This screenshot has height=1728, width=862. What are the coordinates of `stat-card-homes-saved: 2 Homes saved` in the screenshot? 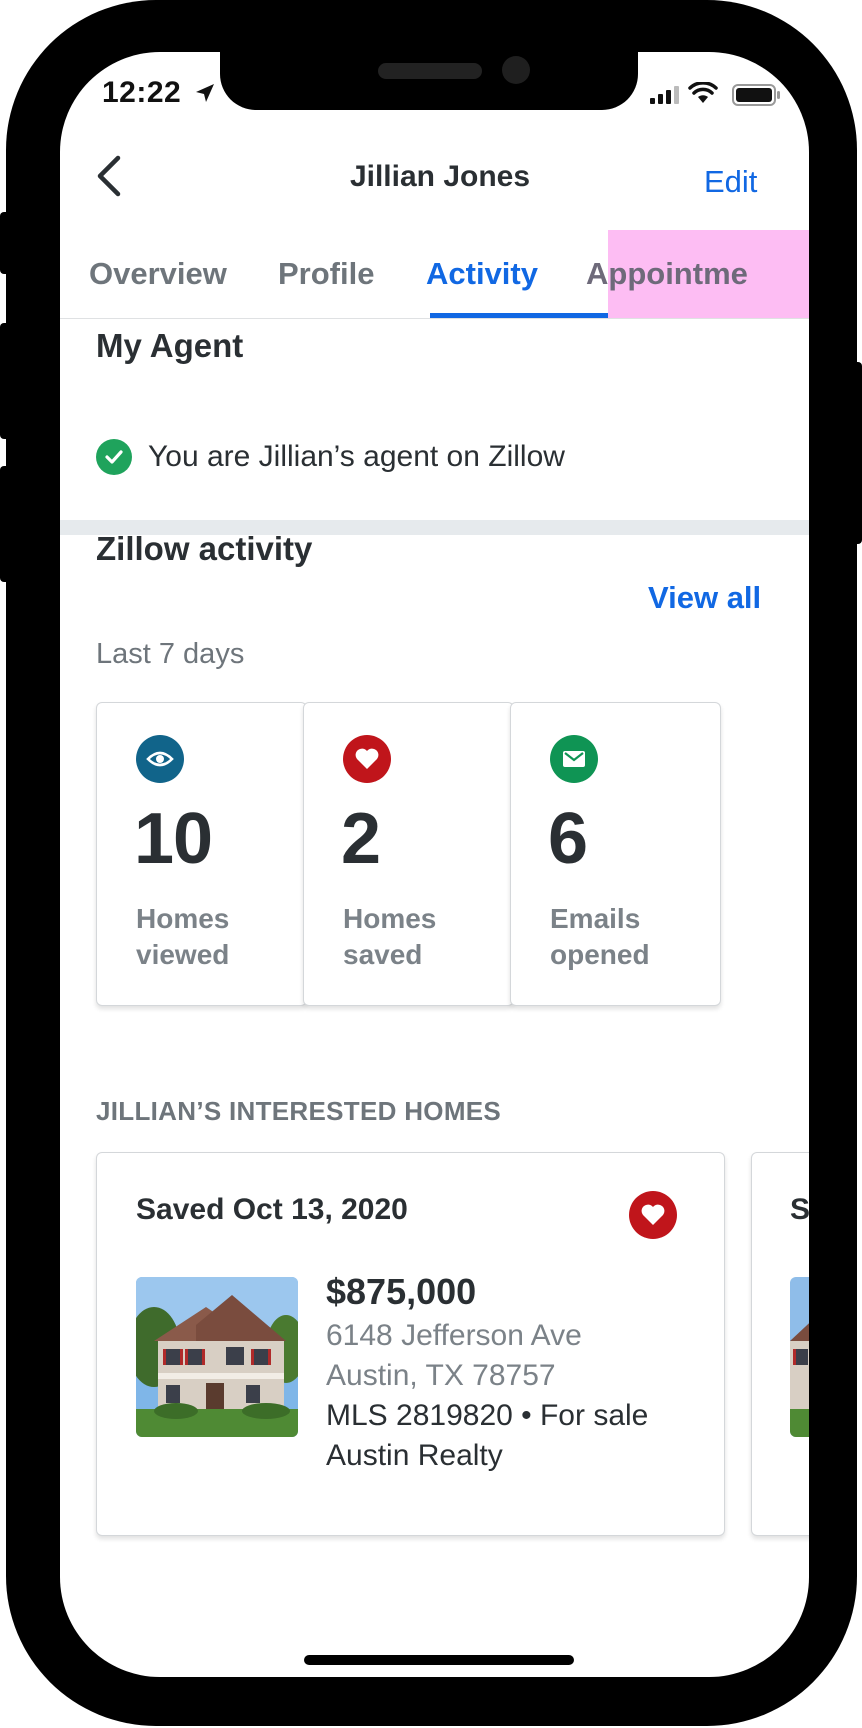 It's located at (408, 854).